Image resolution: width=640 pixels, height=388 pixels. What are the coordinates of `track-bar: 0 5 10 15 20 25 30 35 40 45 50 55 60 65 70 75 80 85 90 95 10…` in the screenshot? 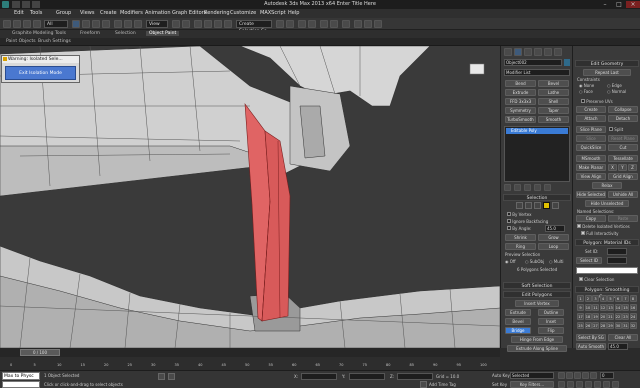 It's located at (250, 363).